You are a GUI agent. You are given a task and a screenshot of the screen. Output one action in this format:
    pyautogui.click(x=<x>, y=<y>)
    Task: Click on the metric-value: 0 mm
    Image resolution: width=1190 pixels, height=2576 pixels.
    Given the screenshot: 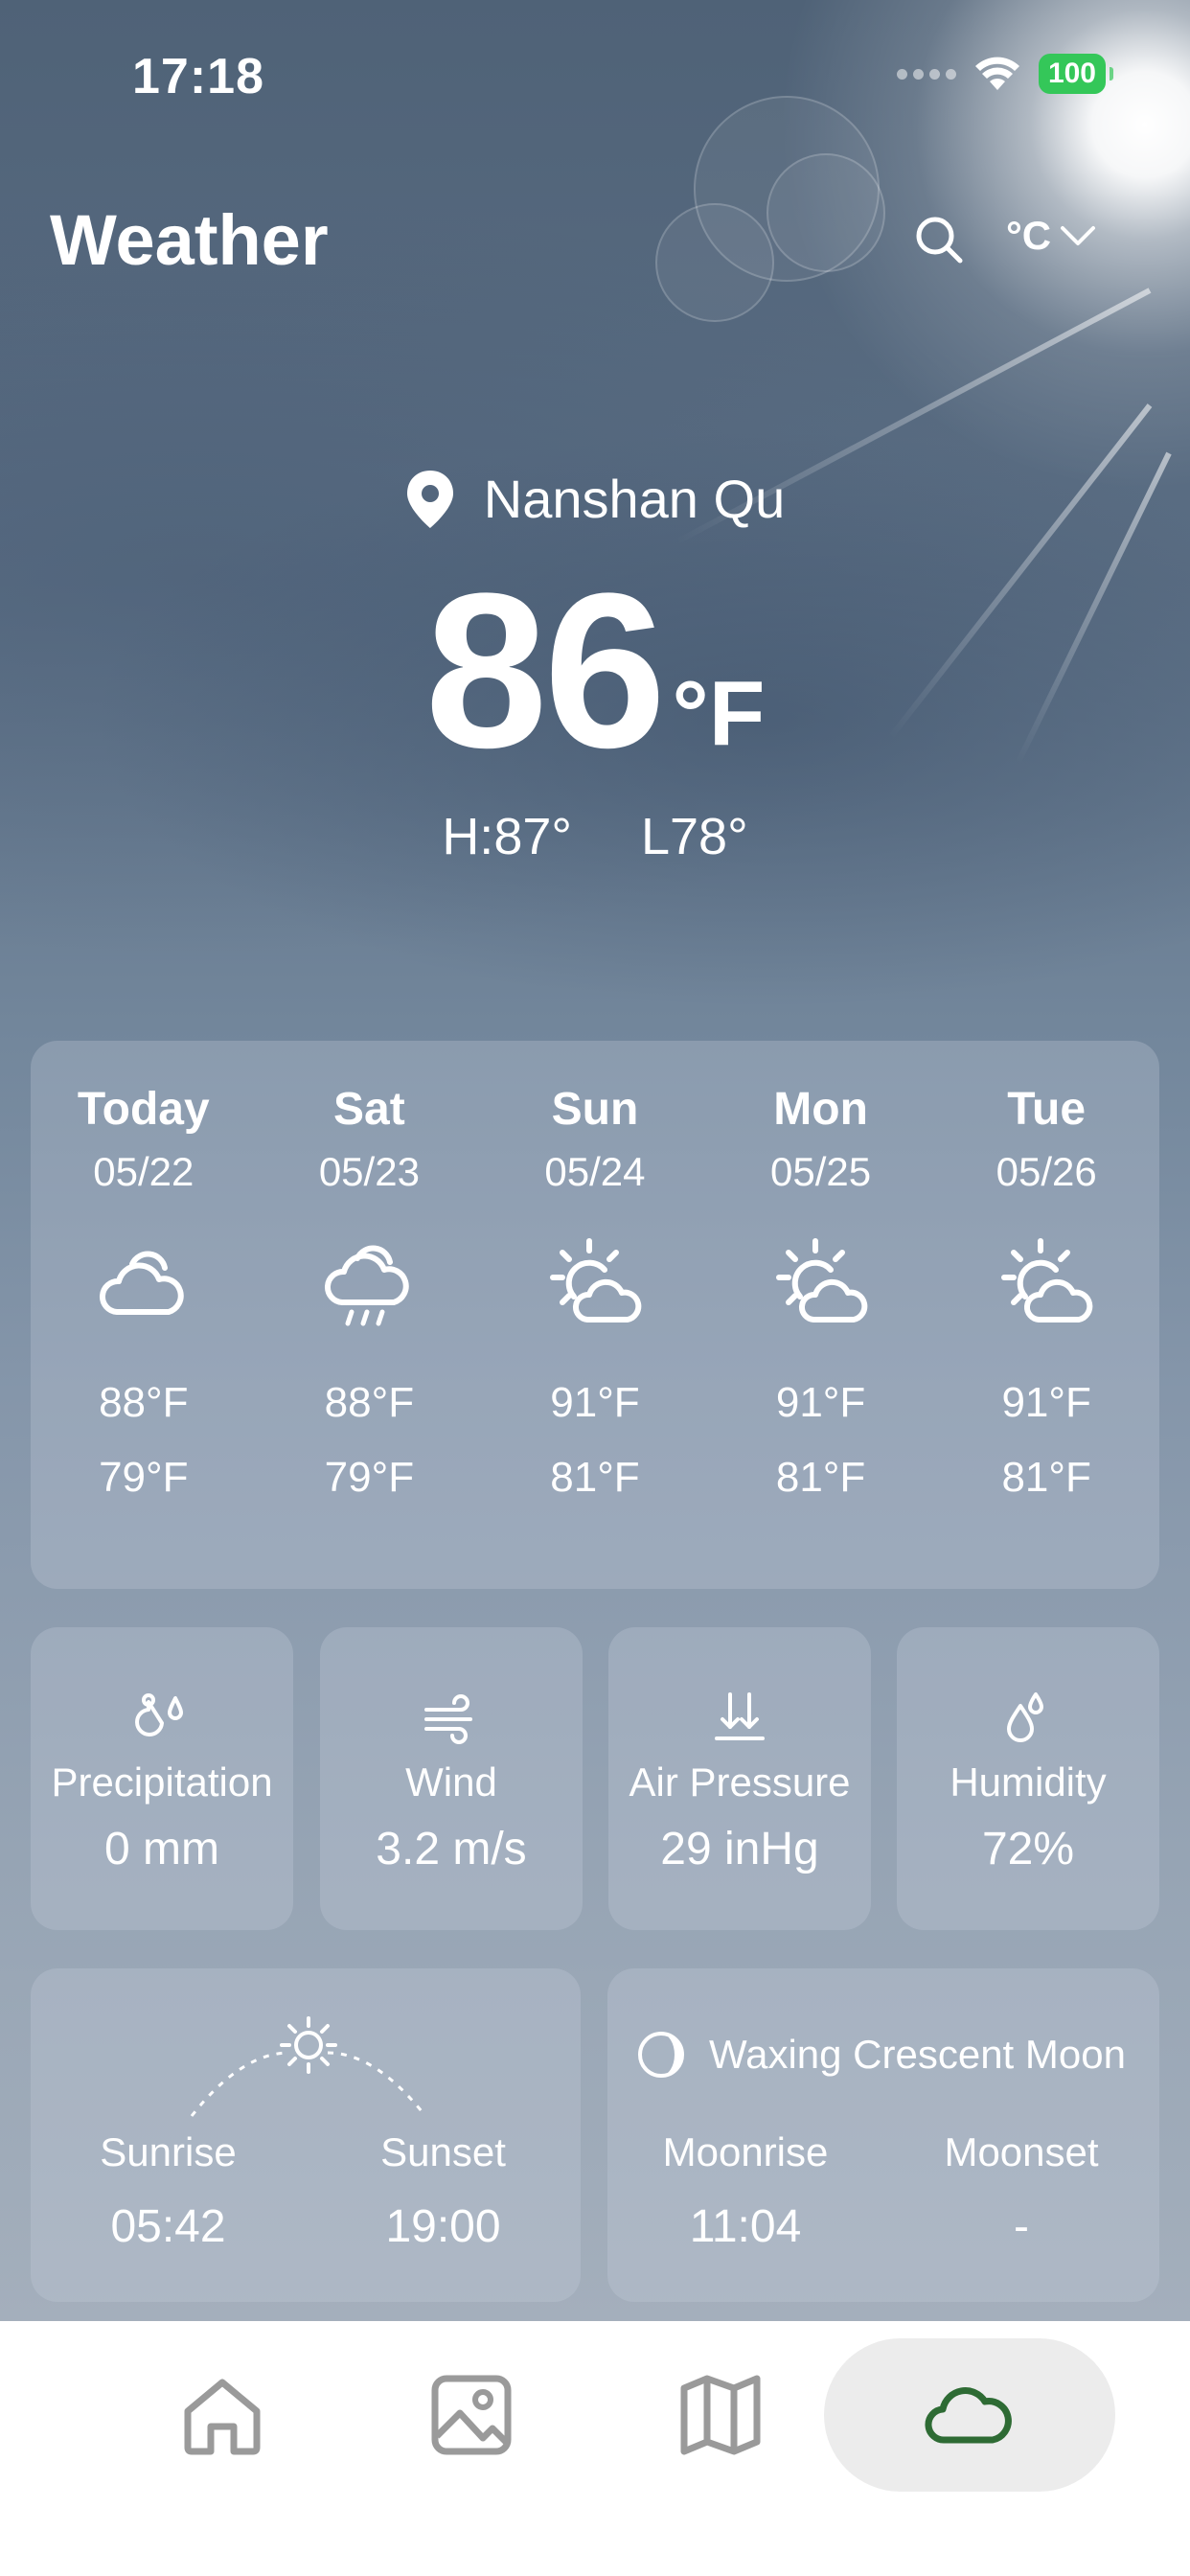 What is the action you would take?
    pyautogui.click(x=162, y=1849)
    